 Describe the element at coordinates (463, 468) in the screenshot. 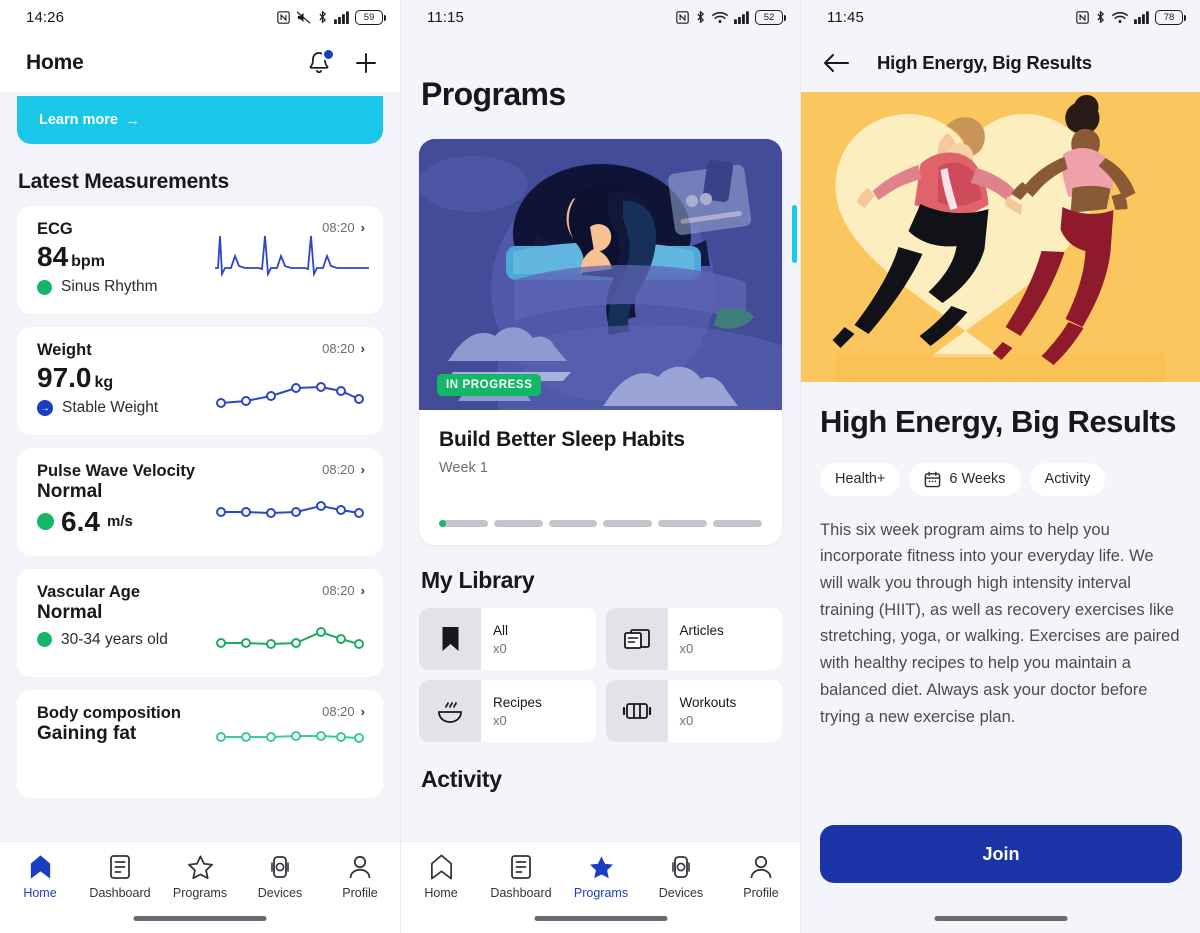

I see `program-week: Week 1` at that location.